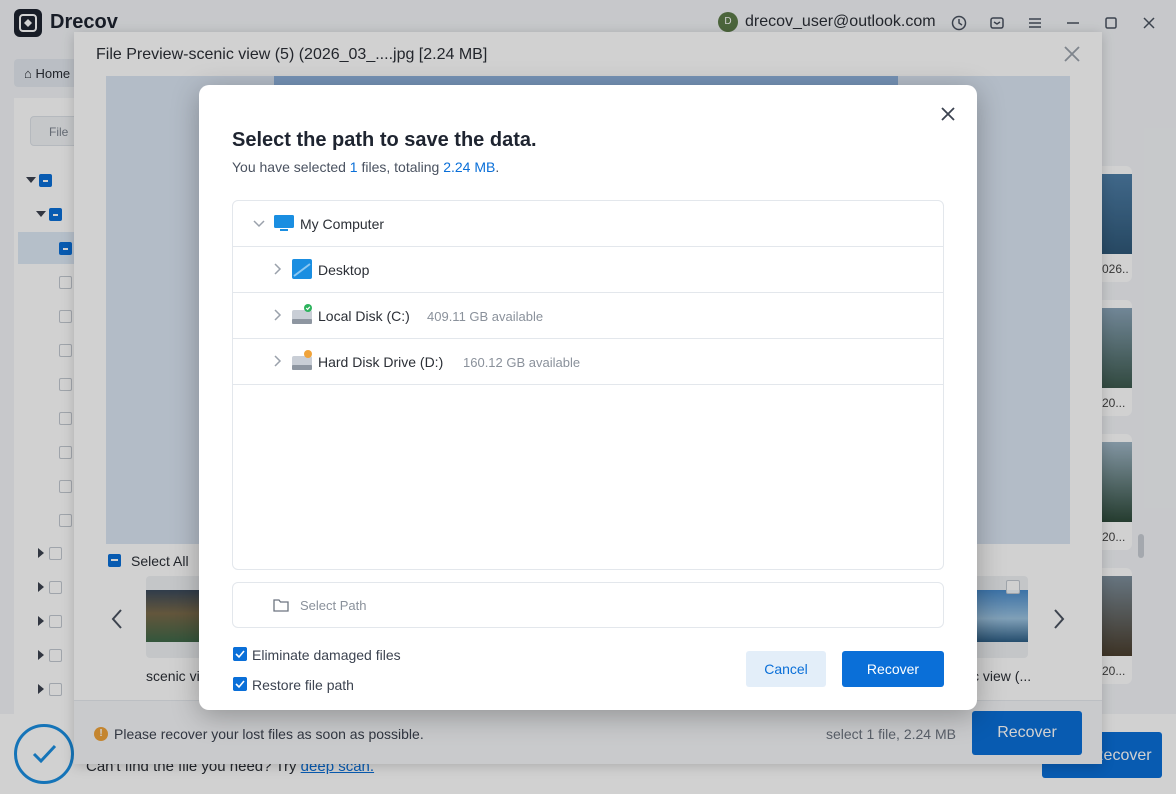 The width and height of the screenshot is (1176, 794). Describe the element at coordinates (381, 362) in the screenshot. I see `tree-item-label: Hard Disk Drive (D:)` at that location.